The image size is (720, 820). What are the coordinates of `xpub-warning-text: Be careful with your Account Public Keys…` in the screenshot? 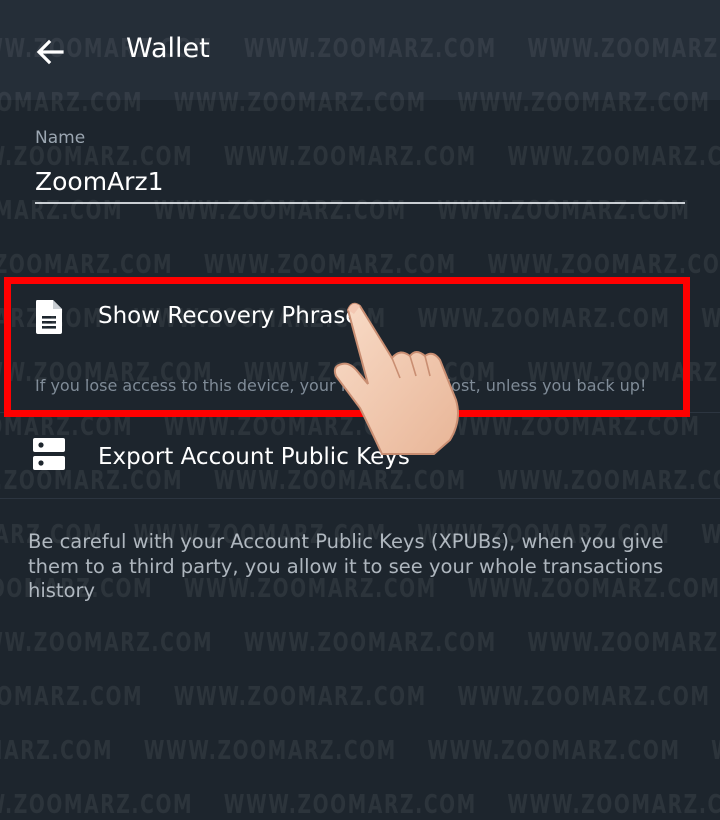 It's located at (346, 566).